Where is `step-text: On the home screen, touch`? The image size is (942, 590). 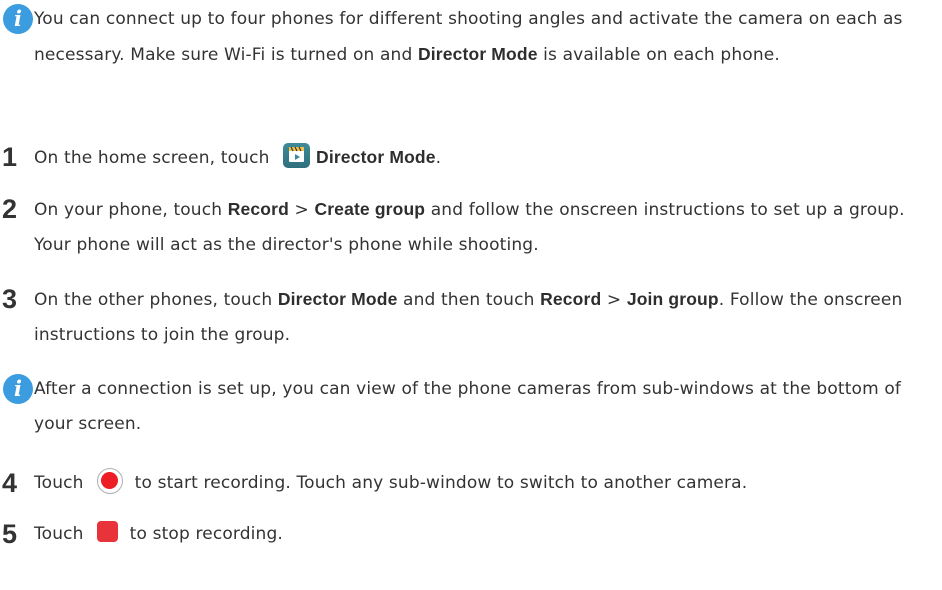
step-text: On the home screen, touch is located at coordinates (155, 158).